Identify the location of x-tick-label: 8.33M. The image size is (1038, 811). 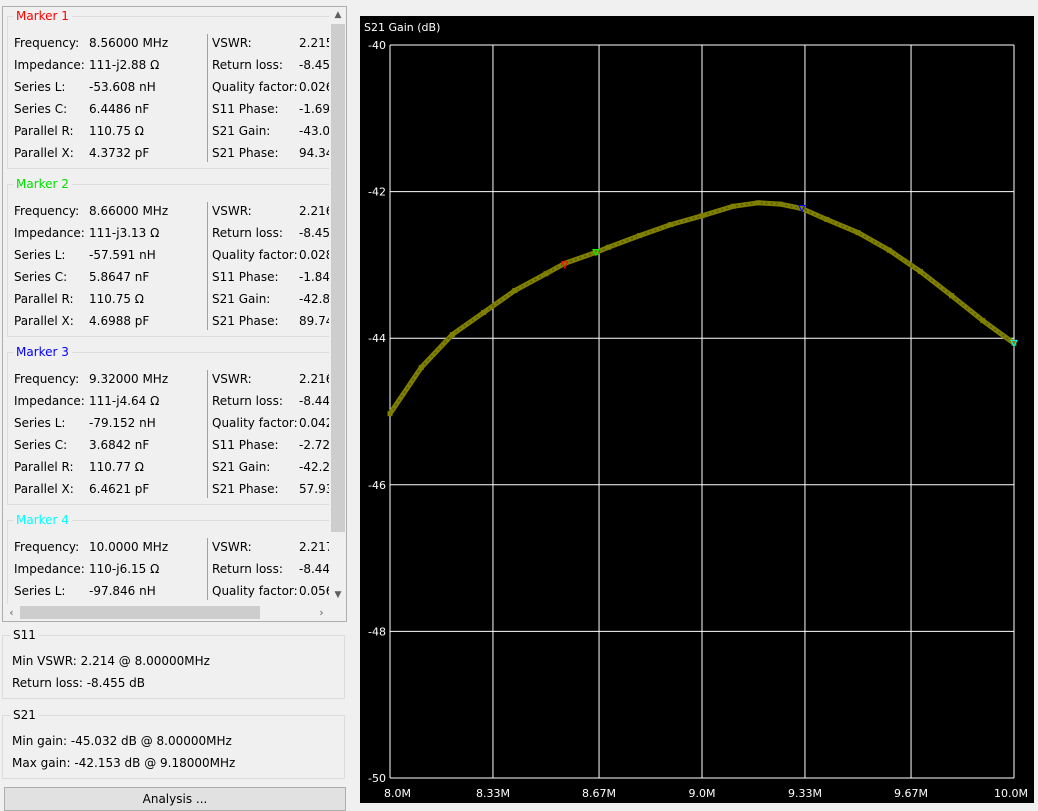
(493, 793).